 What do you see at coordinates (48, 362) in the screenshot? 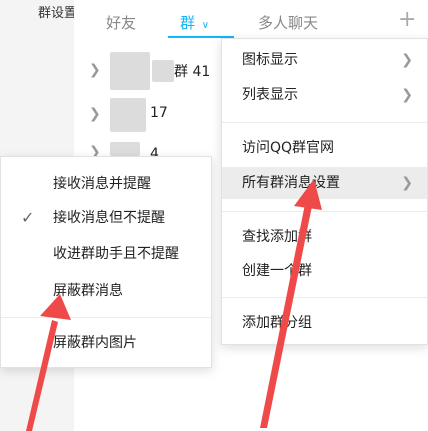
I see `annotation-arrow-left` at bounding box center [48, 362].